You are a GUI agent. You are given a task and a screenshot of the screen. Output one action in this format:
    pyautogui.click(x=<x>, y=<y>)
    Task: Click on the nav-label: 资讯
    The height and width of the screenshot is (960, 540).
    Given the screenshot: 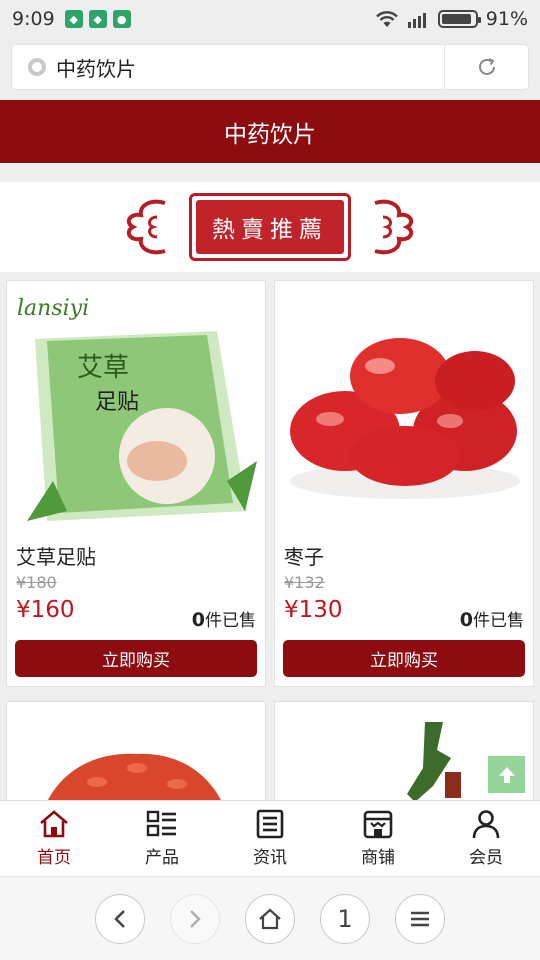 What is the action you would take?
    pyautogui.click(x=270, y=858)
    